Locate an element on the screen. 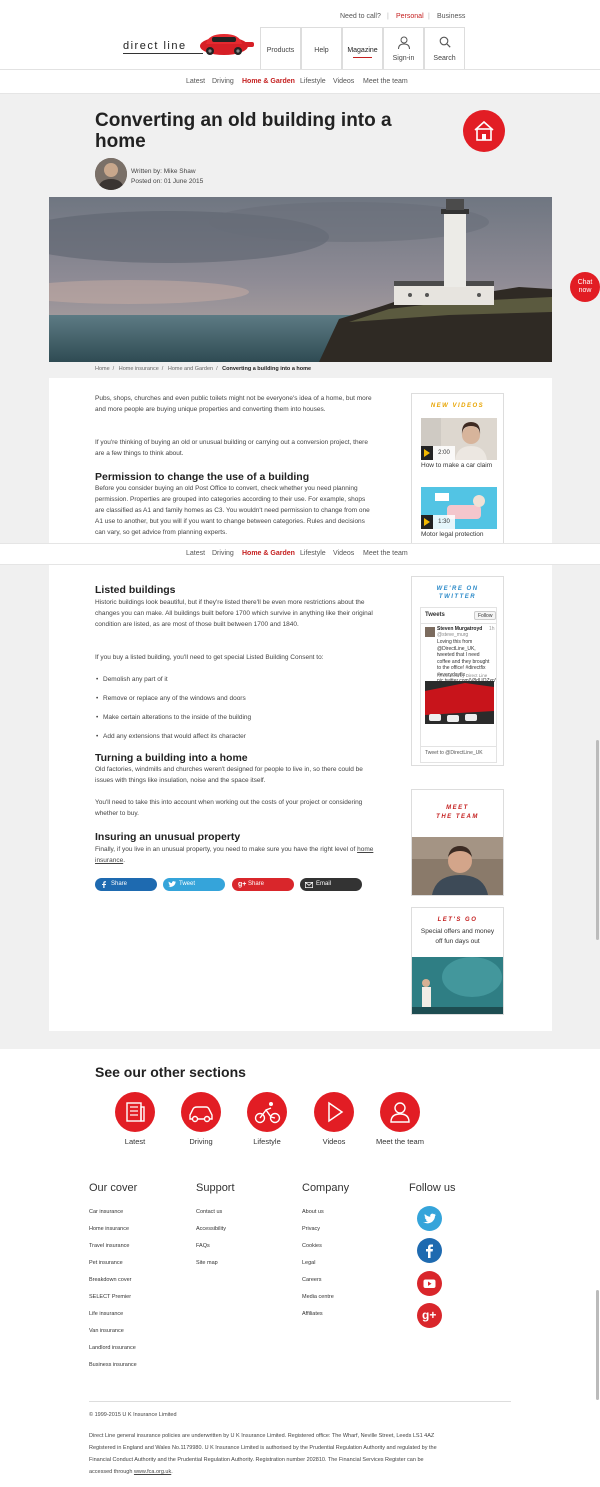 This screenshot has height=1487, width=600. subnav-home-garden: Home & Garden is located at coordinates (268, 81).